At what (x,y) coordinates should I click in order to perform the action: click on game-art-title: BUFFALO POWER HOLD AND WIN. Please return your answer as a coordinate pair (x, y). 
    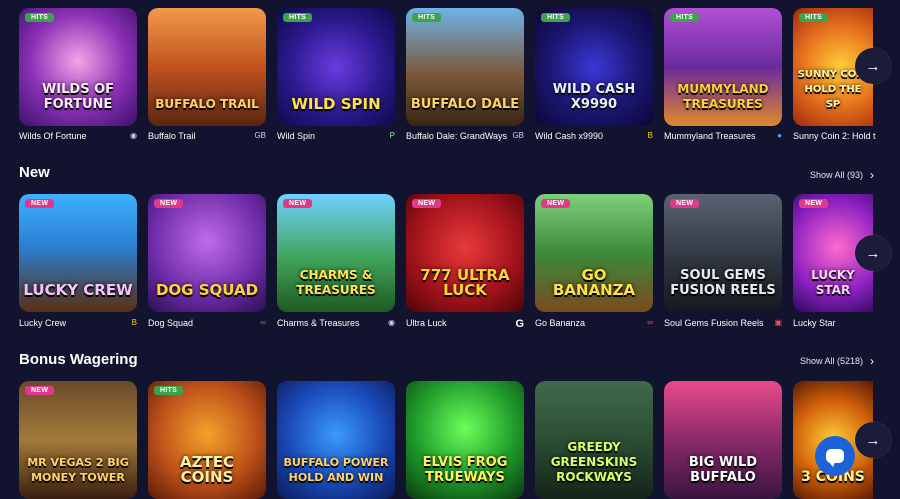
    Looking at the image, I should click on (336, 470).